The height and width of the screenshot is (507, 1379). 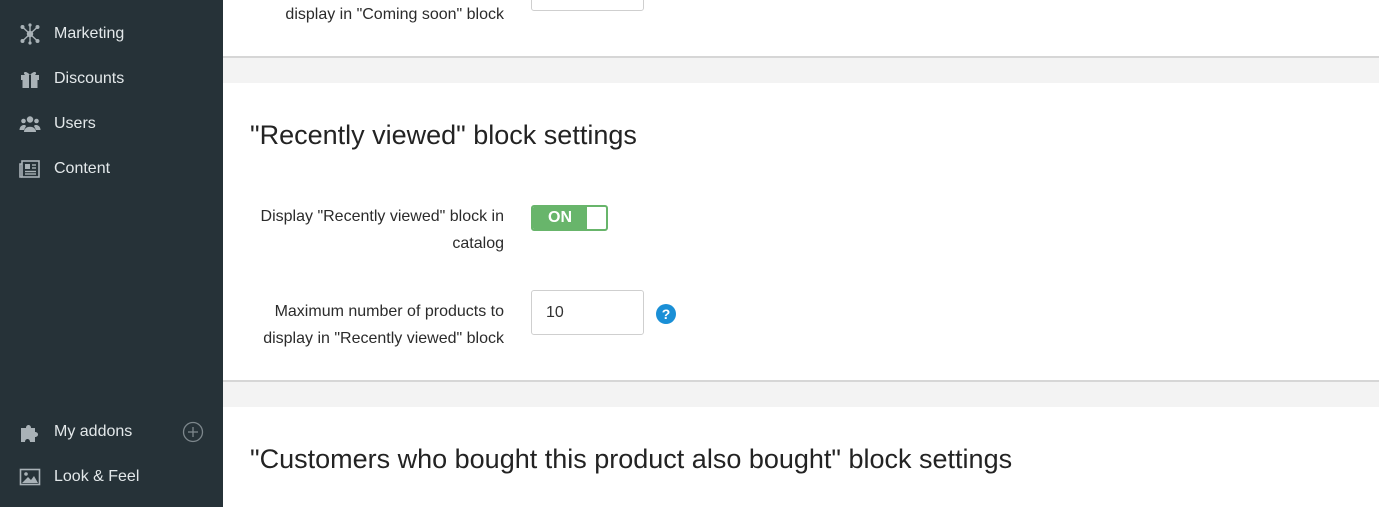 I want to click on sidebar-item-content: Content, so click(x=111, y=169).